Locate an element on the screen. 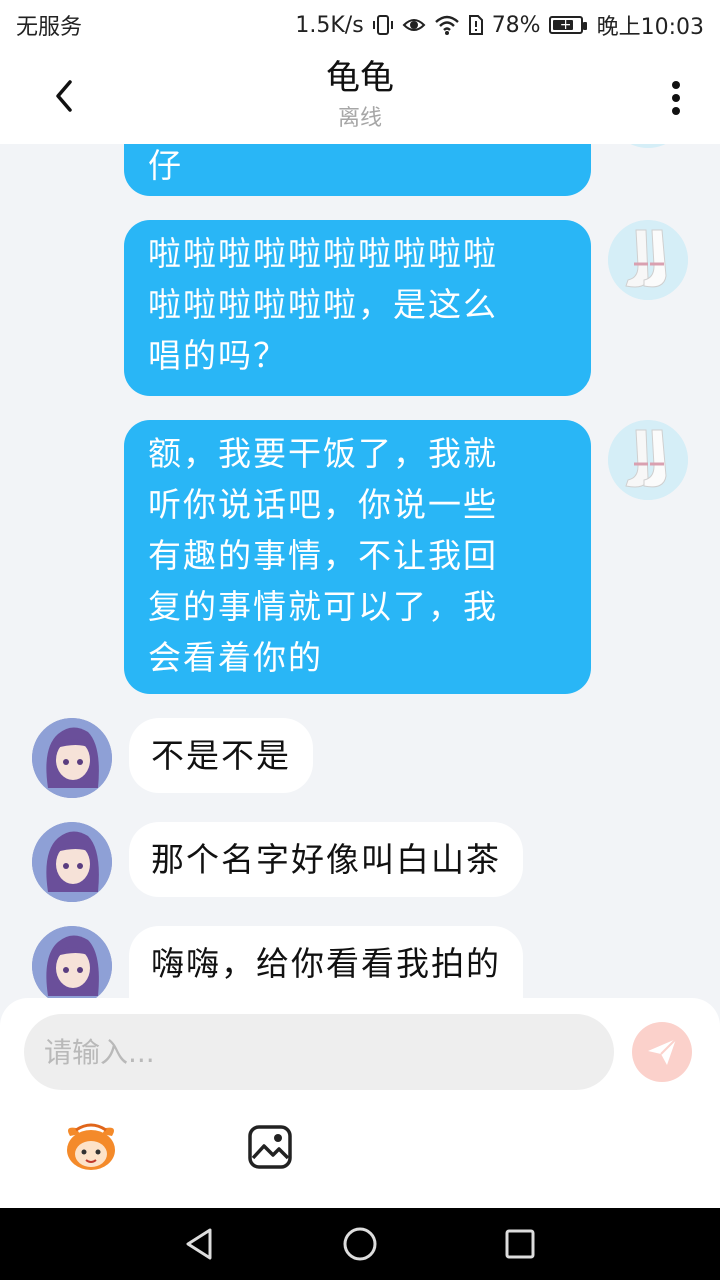  message-bubble-received: 不是不是 is located at coordinates (221, 755).